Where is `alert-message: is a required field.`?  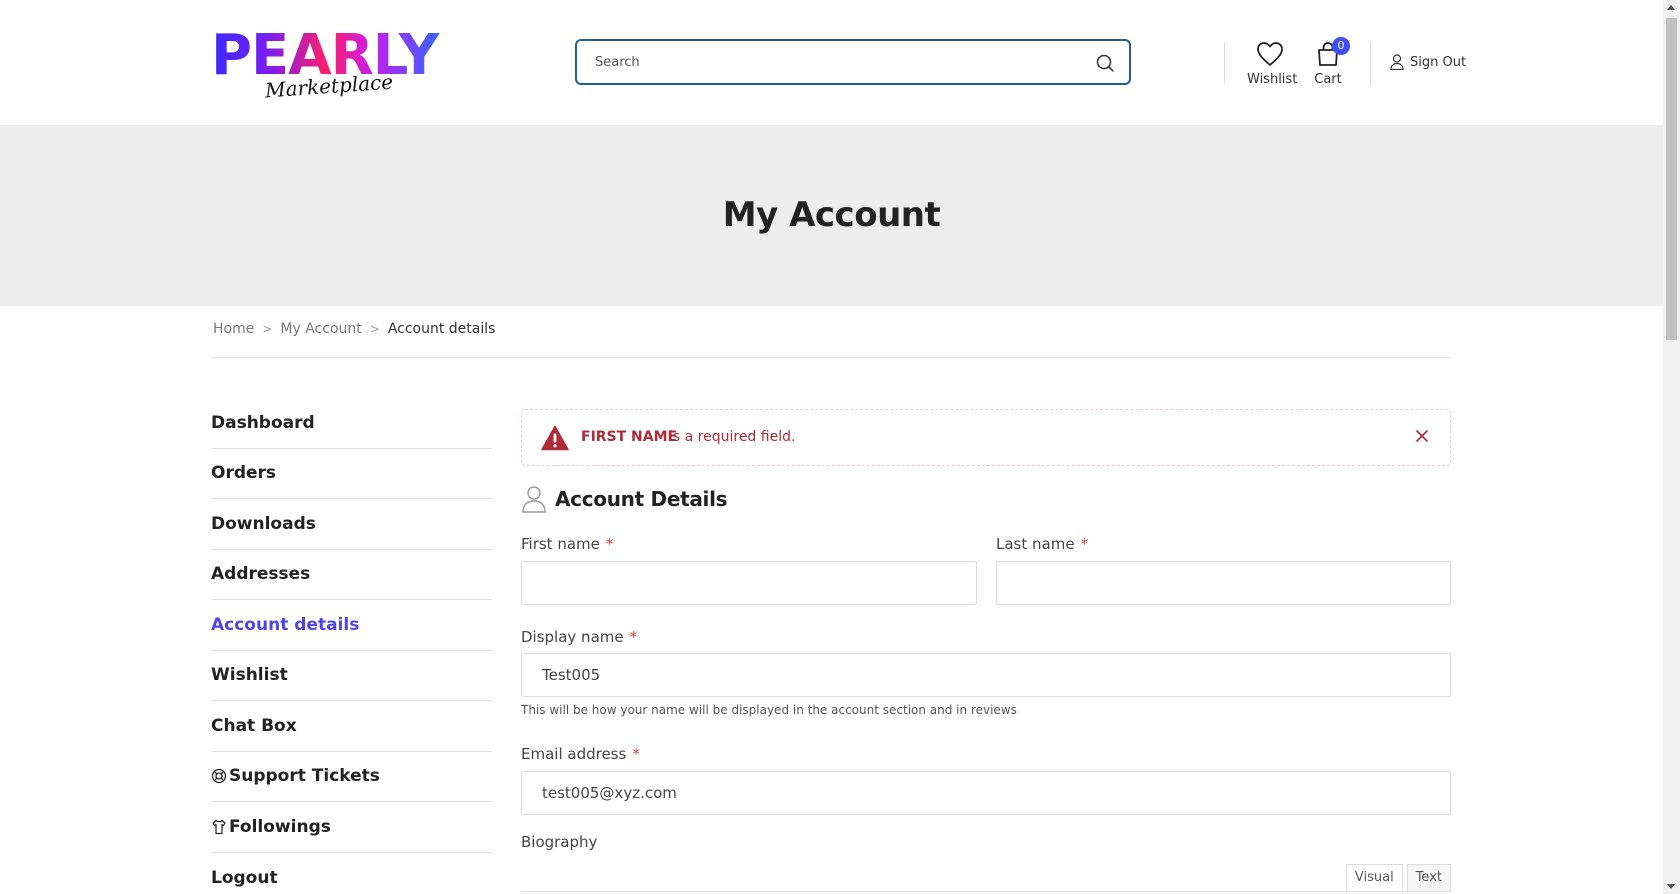 alert-message: is a required field. is located at coordinates (732, 437).